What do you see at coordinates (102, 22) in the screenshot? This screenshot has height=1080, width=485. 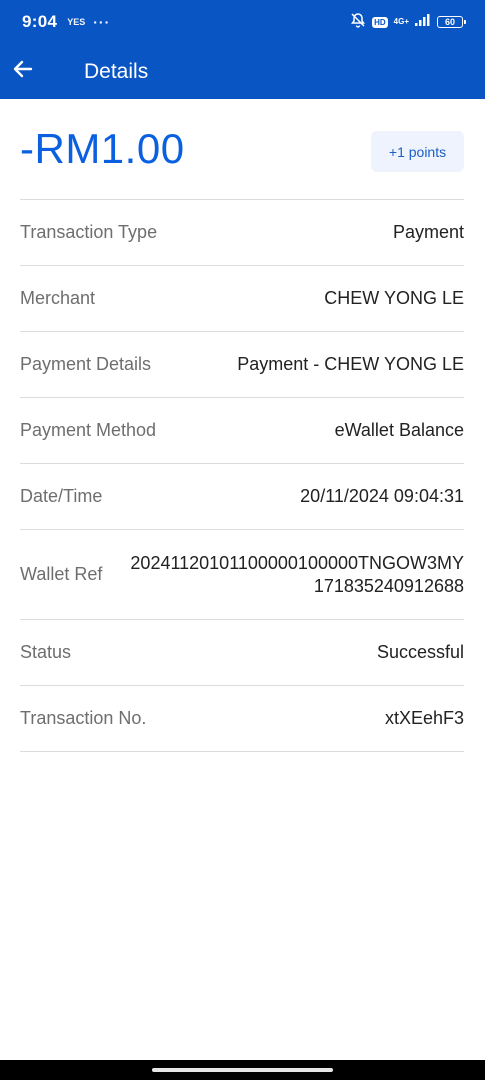 I see `more-notifications-icon: ···` at bounding box center [102, 22].